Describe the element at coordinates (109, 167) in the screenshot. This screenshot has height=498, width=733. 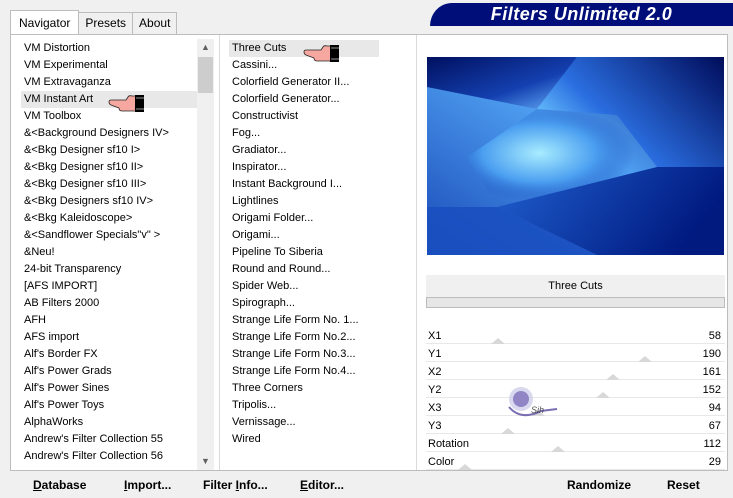
I see `category-item: &<Bkg Designer sf10 II>` at that location.